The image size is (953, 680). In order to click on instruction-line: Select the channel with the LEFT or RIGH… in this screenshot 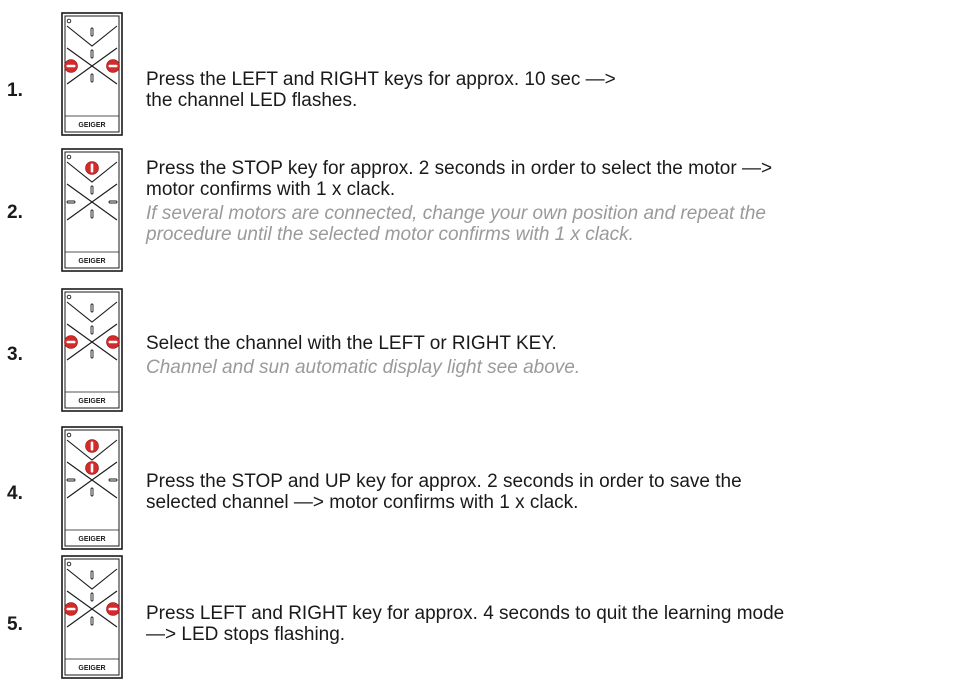, I will do `click(351, 343)`.